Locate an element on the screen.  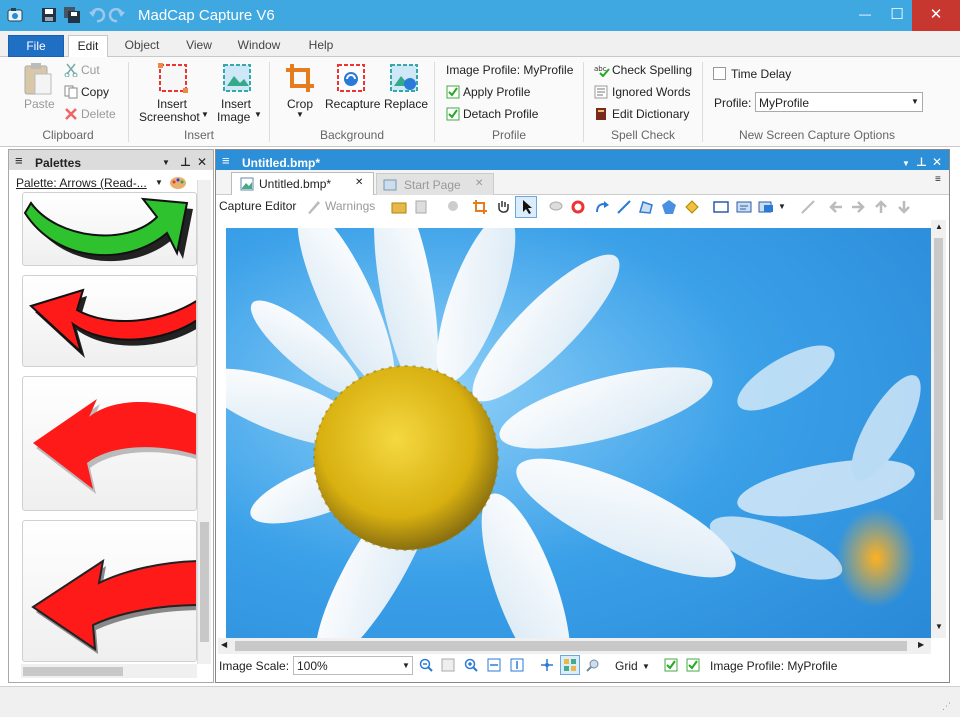
grid-button: Grid is located at coordinates (626, 666).